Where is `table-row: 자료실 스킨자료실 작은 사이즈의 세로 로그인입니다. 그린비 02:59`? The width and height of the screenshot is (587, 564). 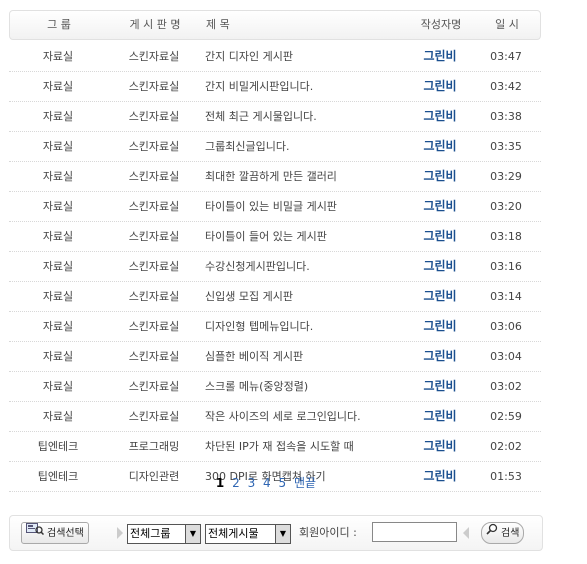
table-row: 자료실 스킨자료실 작은 사이즈의 세로 로그인입니다. 그린비 02:59 is located at coordinates (275, 417).